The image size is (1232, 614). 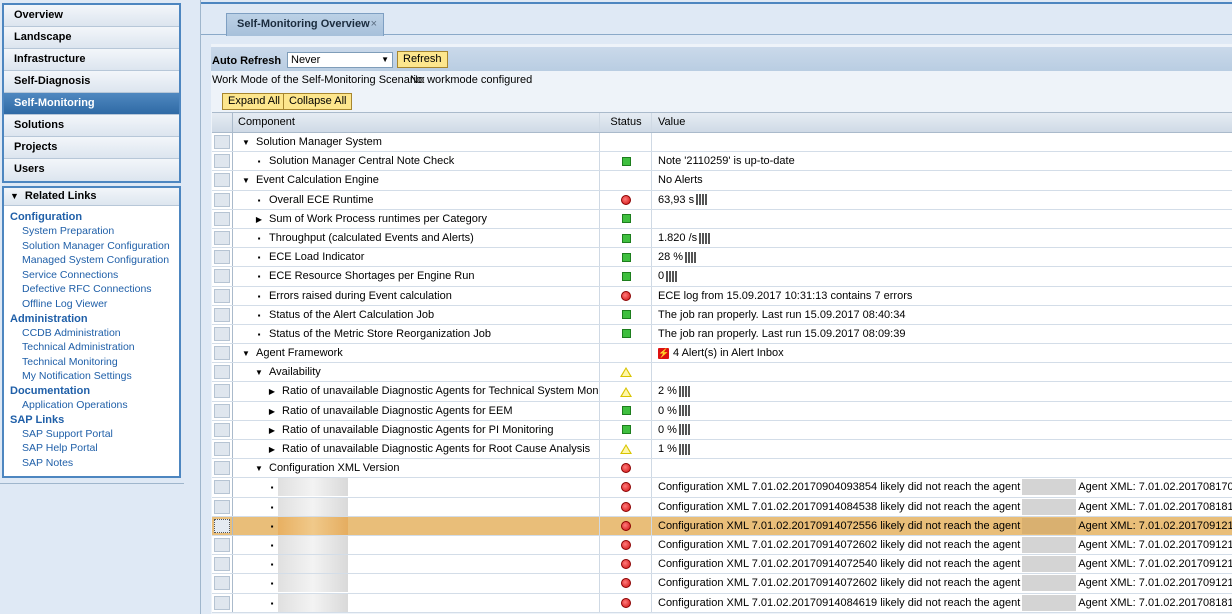 I want to click on nav-item-self-monitoring: Self-Monitoring, so click(x=91, y=104).